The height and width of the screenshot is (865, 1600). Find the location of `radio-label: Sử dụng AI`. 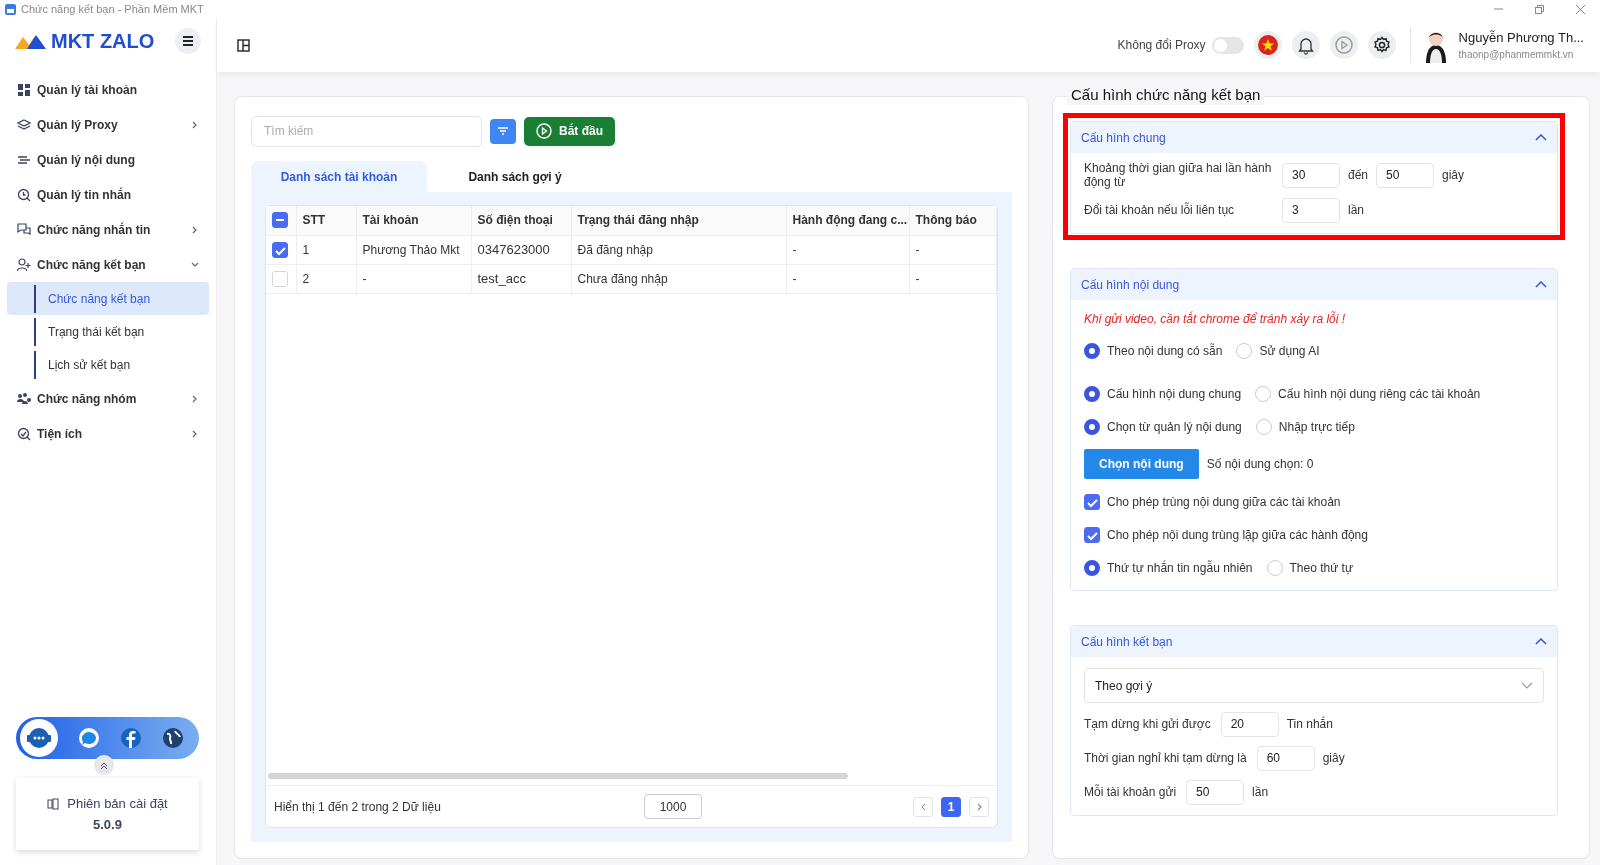

radio-label: Sử dụng AI is located at coordinates (1289, 350).